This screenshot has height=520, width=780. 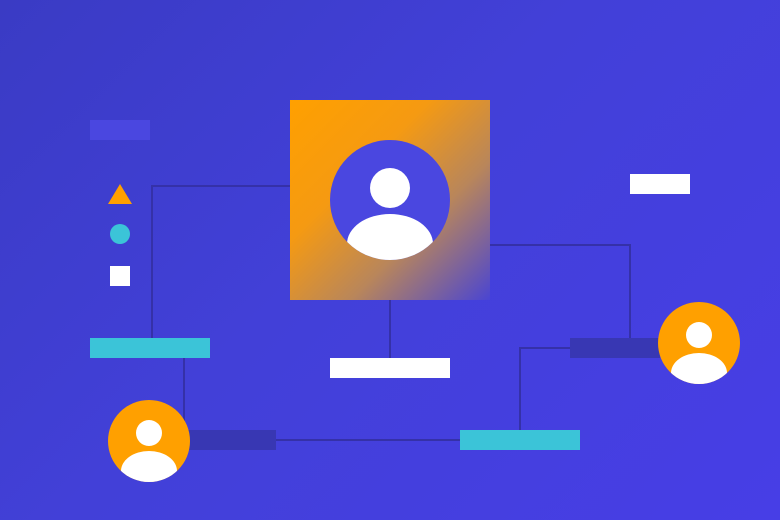 I want to click on avatar-head, so click(x=390, y=188).